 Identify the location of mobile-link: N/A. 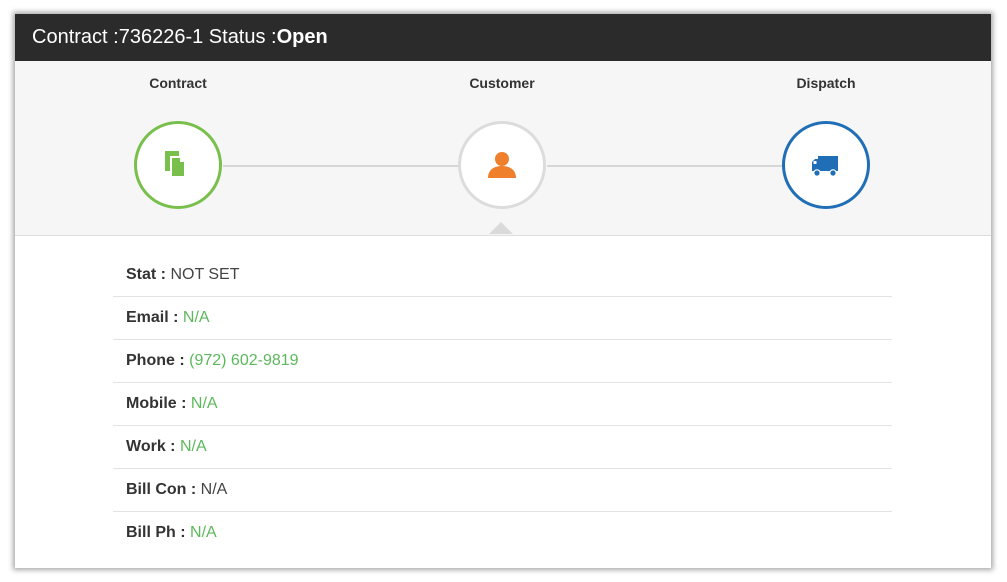
(204, 403).